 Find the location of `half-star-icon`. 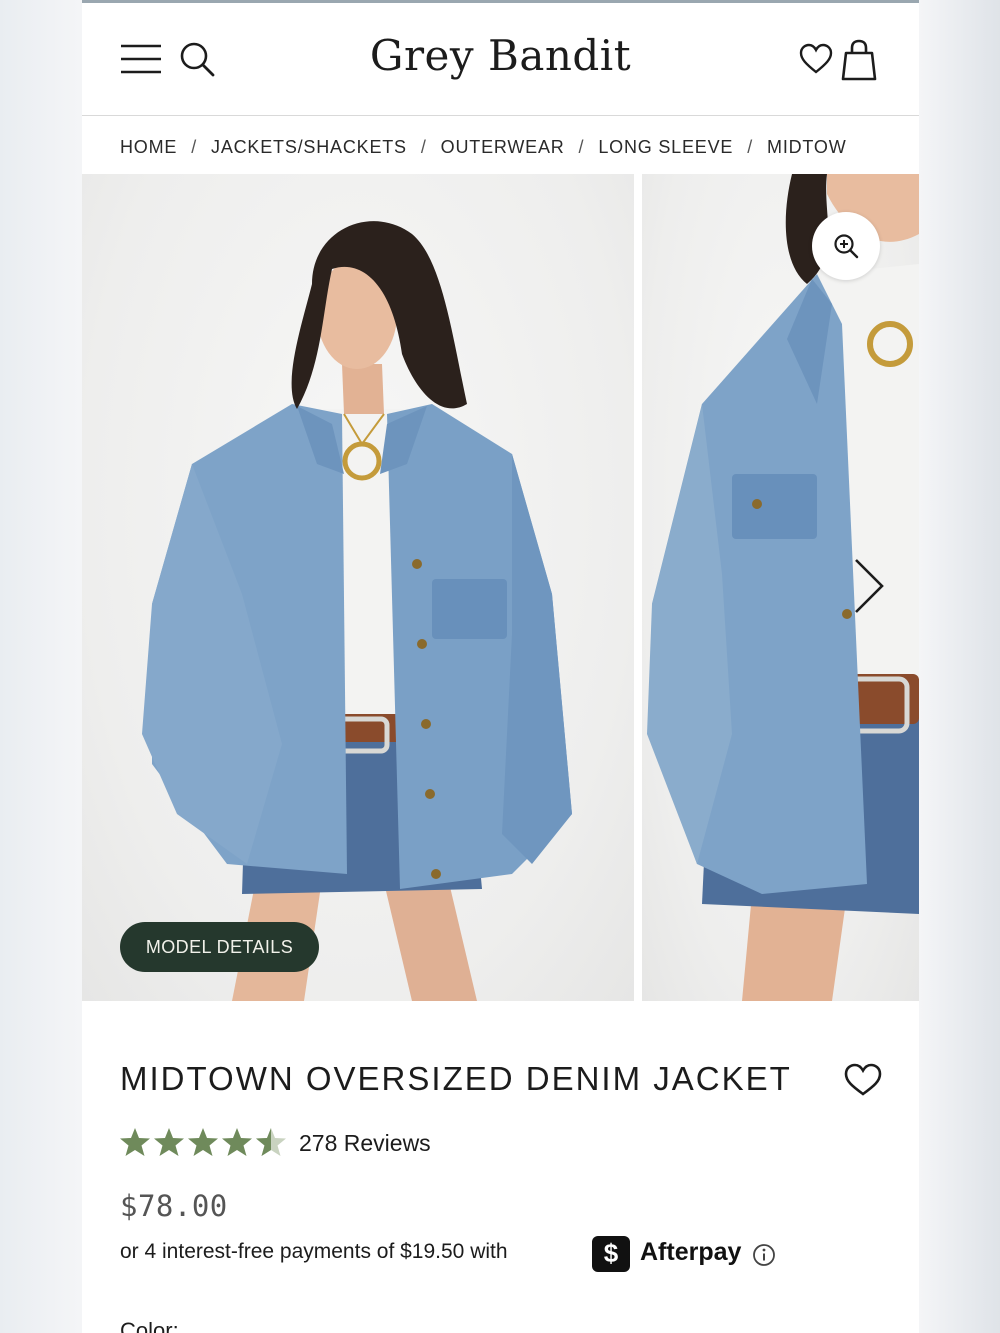

half-star-icon is located at coordinates (271, 1142).